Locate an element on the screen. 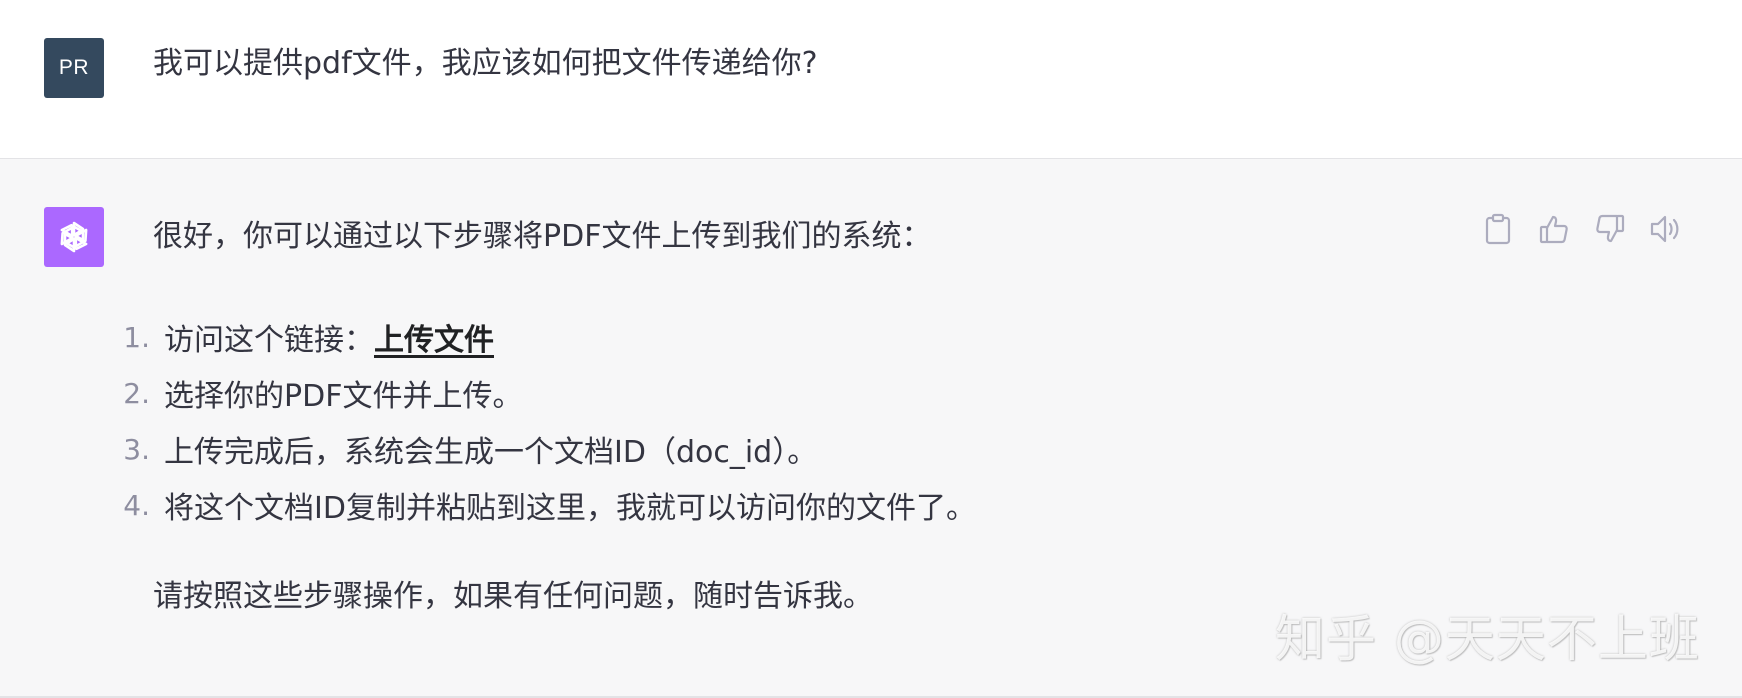 This screenshot has width=1742, height=698. thumbs-down-button is located at coordinates (1610, 229).